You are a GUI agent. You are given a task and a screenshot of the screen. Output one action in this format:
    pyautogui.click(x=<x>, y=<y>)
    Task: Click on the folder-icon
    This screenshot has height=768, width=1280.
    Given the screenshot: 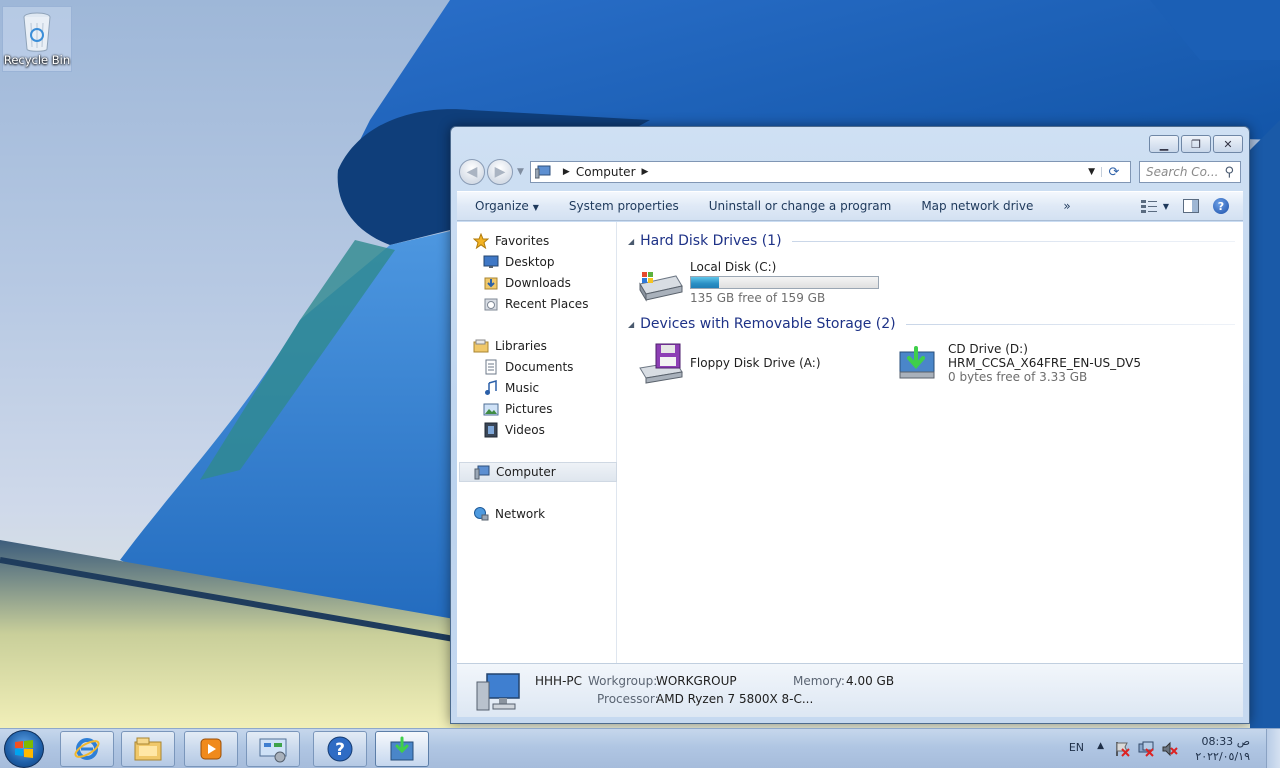 What is the action you would take?
    pyautogui.click(x=148, y=749)
    